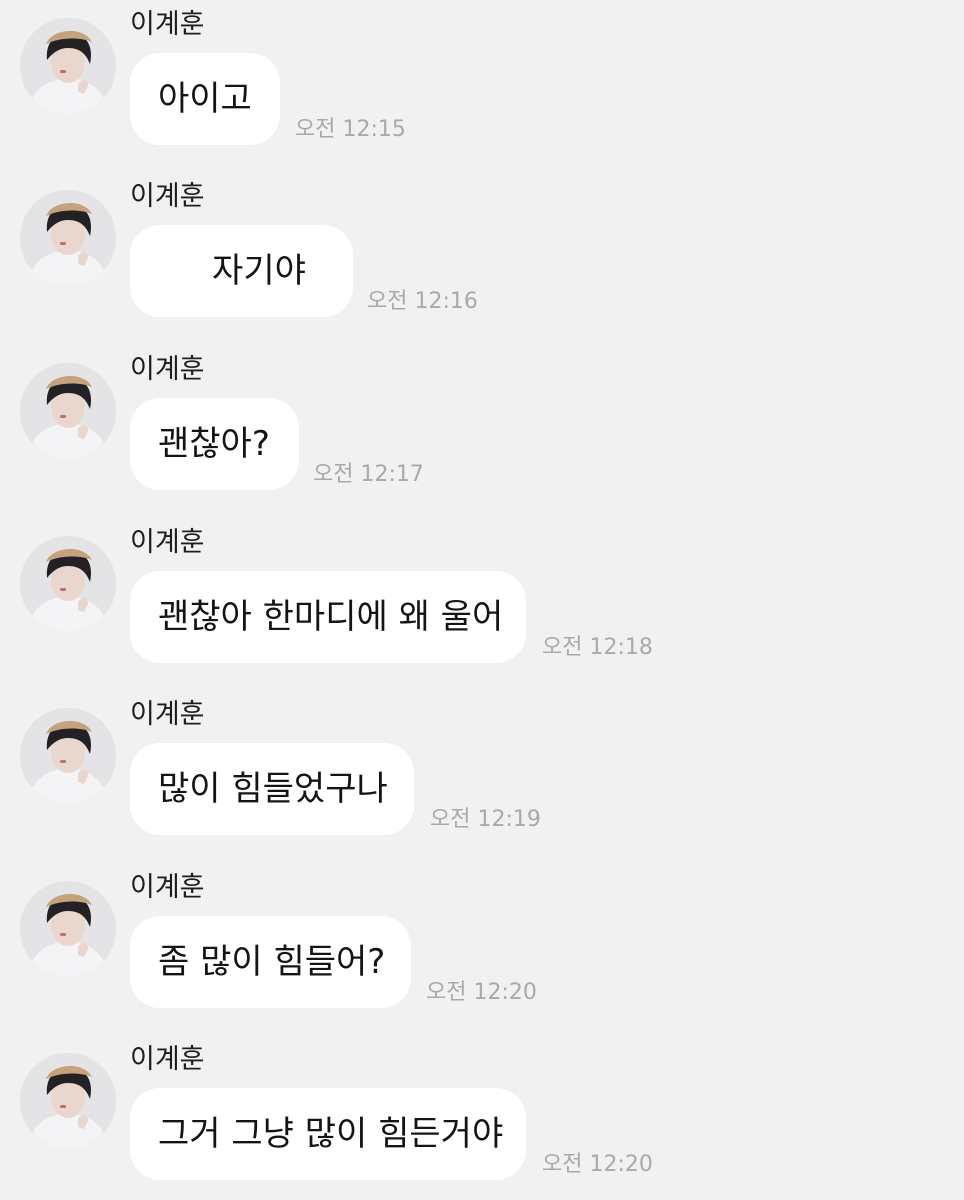 The height and width of the screenshot is (1200, 964). Describe the element at coordinates (205, 99) in the screenshot. I see `message-bubble: 아이고` at that location.